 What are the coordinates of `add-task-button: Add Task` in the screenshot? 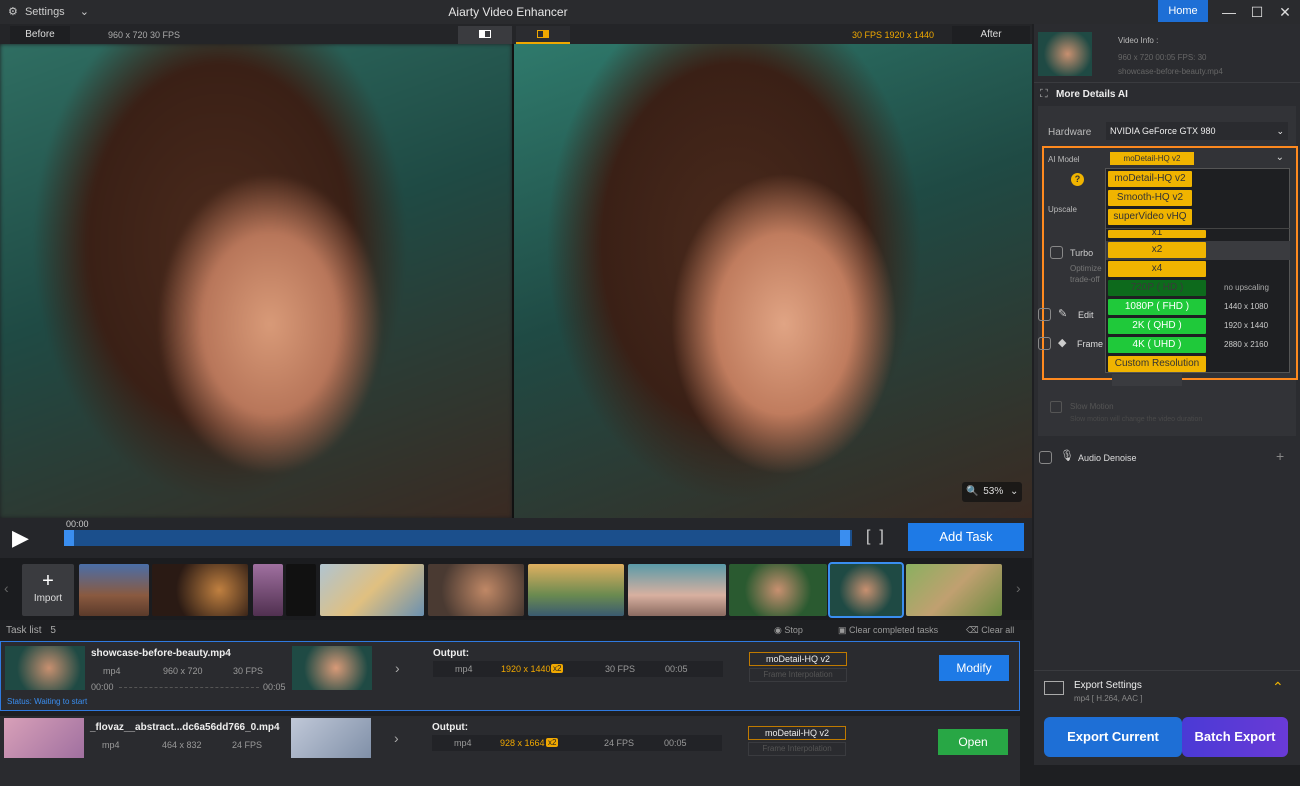 It's located at (966, 537).